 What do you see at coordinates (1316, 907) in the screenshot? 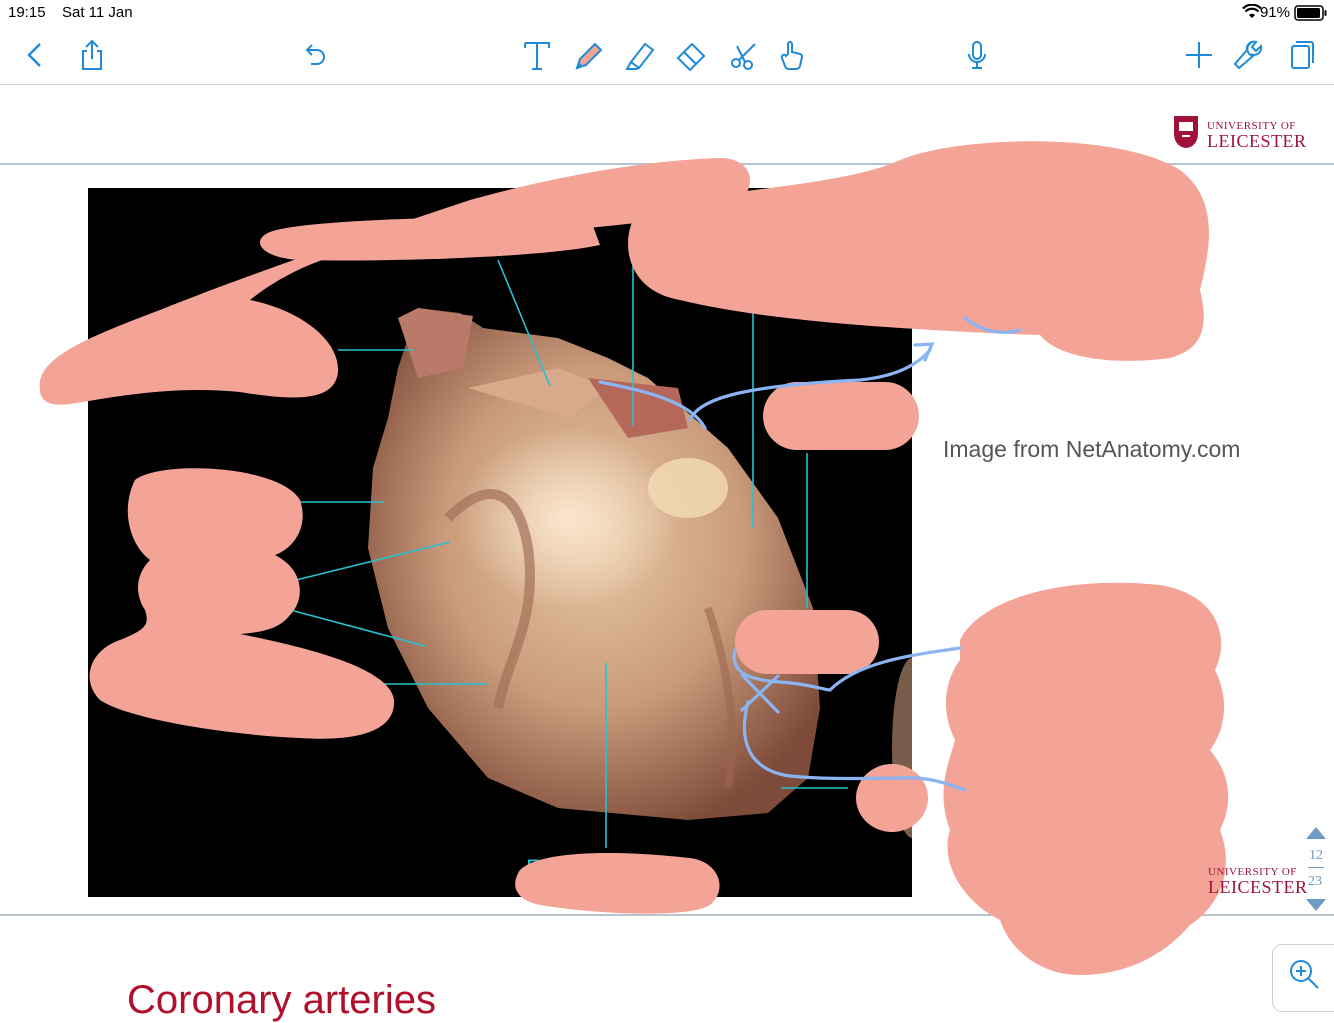
I see `page-down-icon` at bounding box center [1316, 907].